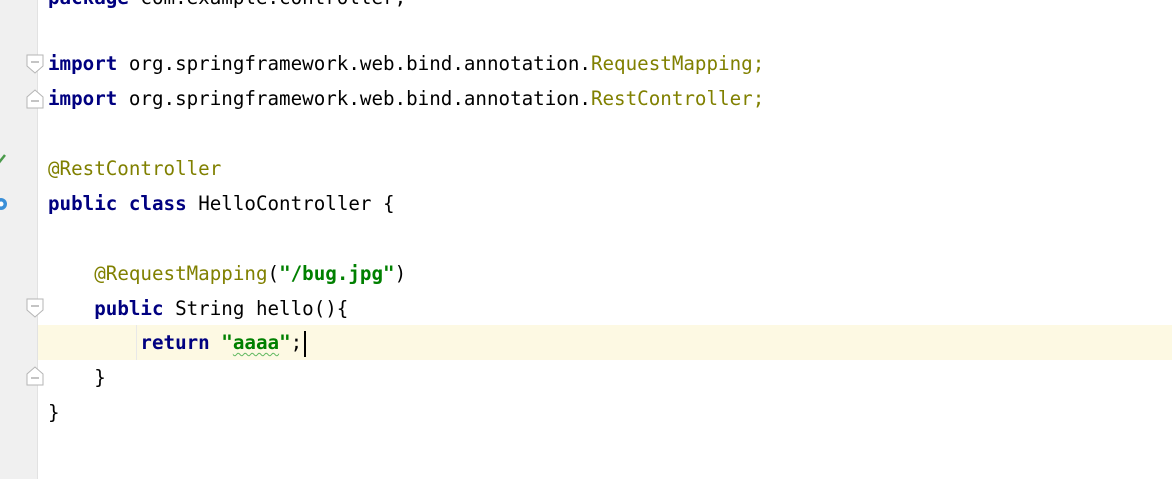 The height and width of the screenshot is (479, 1172). What do you see at coordinates (605, 203) in the screenshot?
I see `code-line-class-declaration: public class HelloController {` at bounding box center [605, 203].